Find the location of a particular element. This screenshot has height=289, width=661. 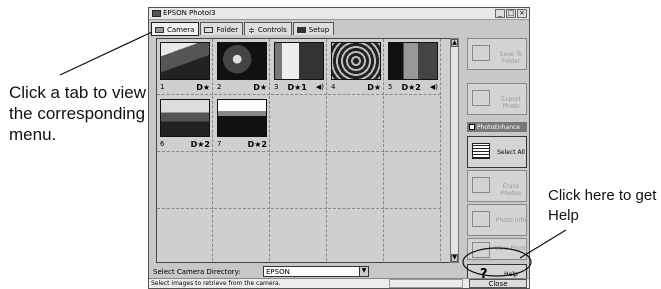

thumbnail-cell: 3 D★1 ◀) is located at coordinates (299, 67).